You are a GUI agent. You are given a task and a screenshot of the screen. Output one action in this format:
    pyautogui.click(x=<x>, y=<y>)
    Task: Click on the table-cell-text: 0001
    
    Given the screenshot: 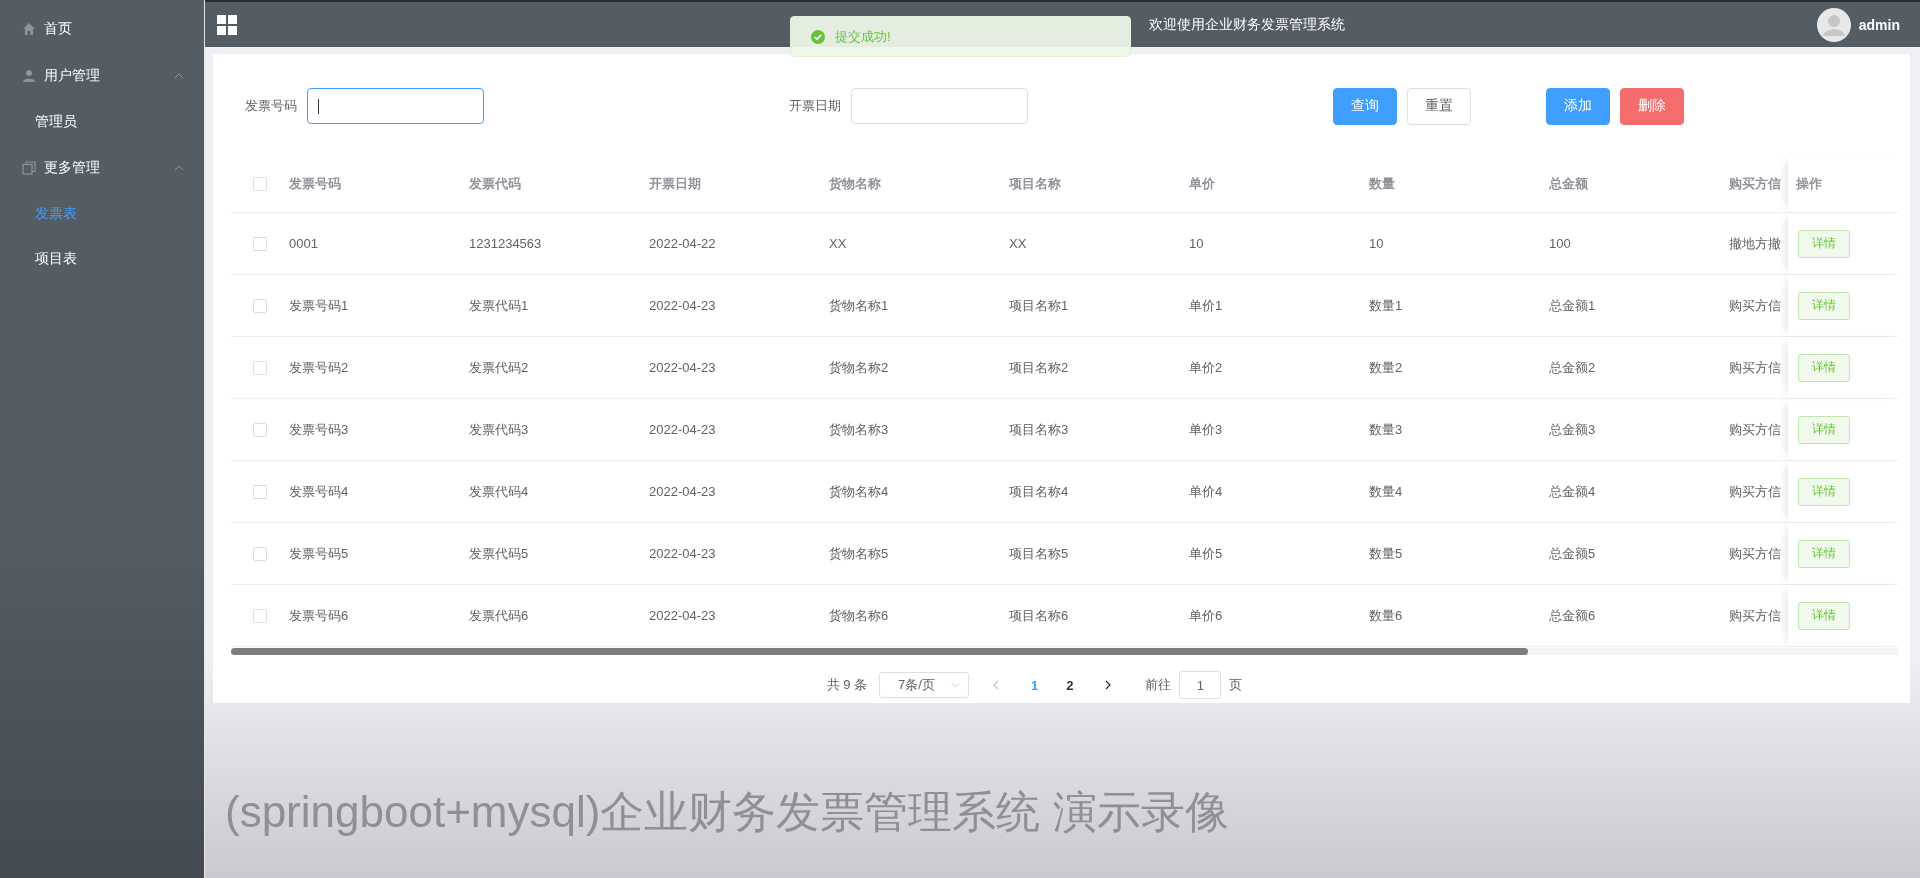 What is the action you would take?
    pyautogui.click(x=304, y=243)
    